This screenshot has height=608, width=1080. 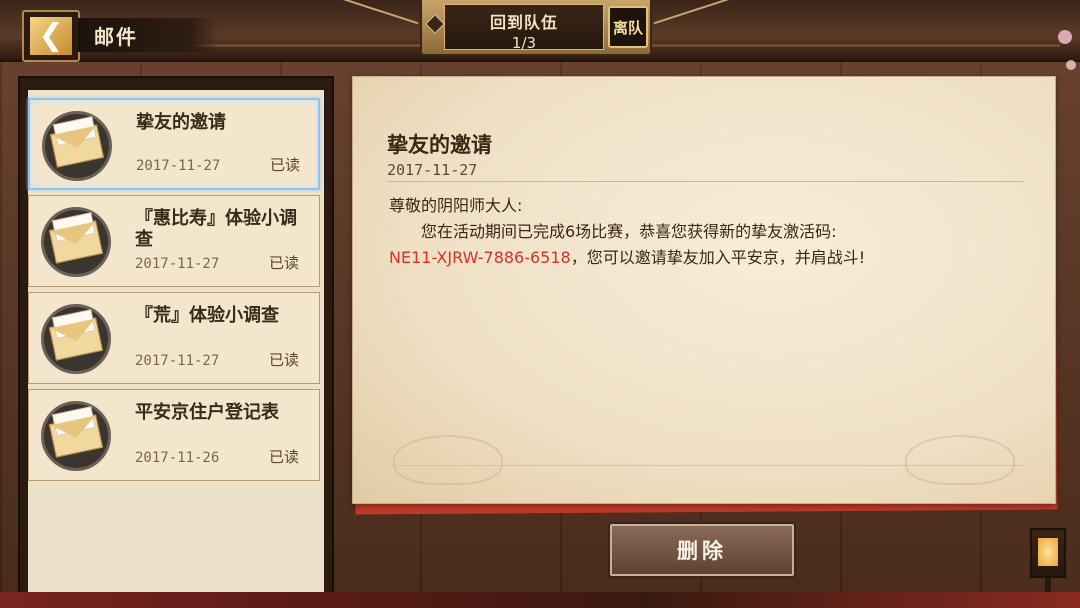 What do you see at coordinates (148, 35) in the screenshot?
I see `page-title: 邮件` at bounding box center [148, 35].